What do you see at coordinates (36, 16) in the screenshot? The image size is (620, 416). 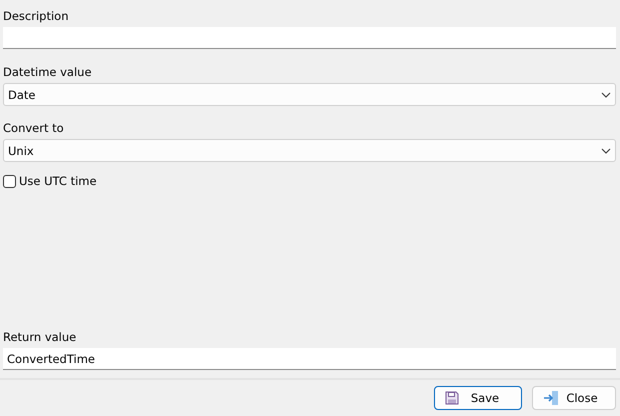 I see `field-label: Description` at bounding box center [36, 16].